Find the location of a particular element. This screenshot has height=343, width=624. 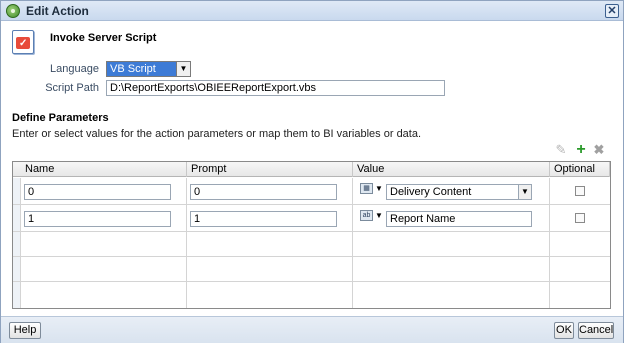

add-parameter-icon: + is located at coordinates (581, 150).